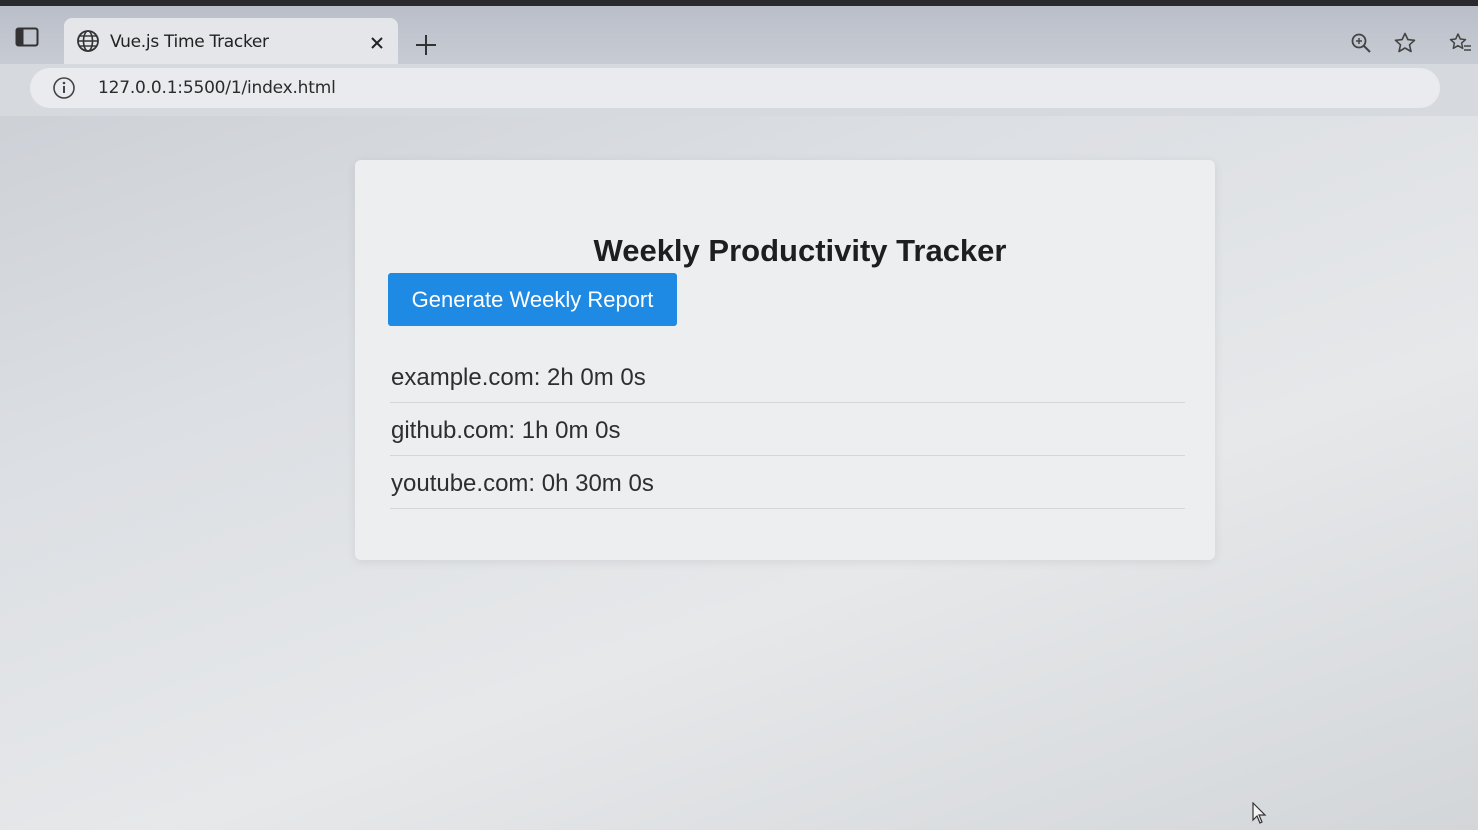 The height and width of the screenshot is (830, 1478). What do you see at coordinates (27, 37) in the screenshot?
I see `sidebar-toggle-icon` at bounding box center [27, 37].